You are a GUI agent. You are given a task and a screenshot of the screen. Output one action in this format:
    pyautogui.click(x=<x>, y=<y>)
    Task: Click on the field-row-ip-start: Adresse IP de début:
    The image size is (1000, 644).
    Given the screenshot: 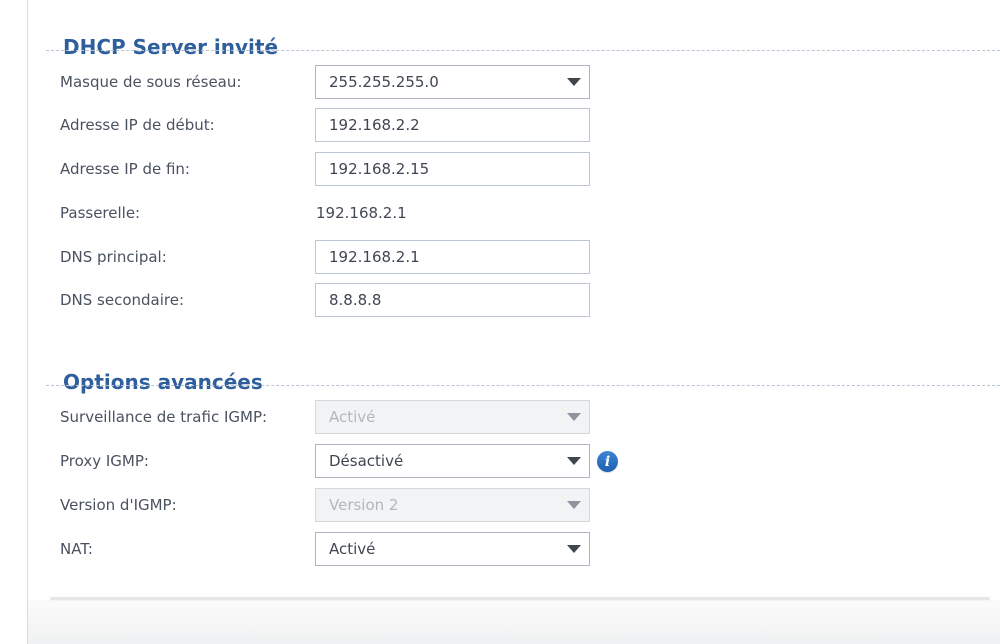 What is the action you would take?
    pyautogui.click(x=530, y=125)
    